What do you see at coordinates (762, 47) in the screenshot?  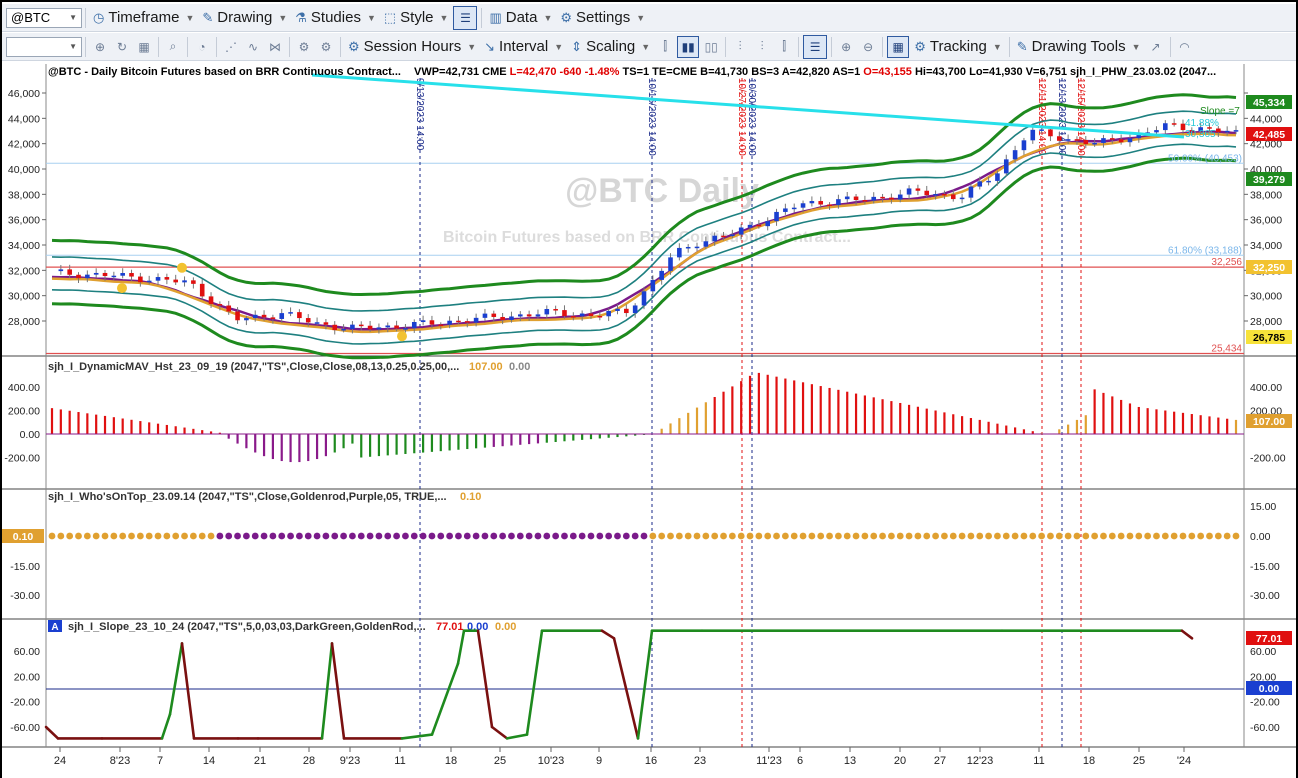 I see `hlc-button: ⫶` at bounding box center [762, 47].